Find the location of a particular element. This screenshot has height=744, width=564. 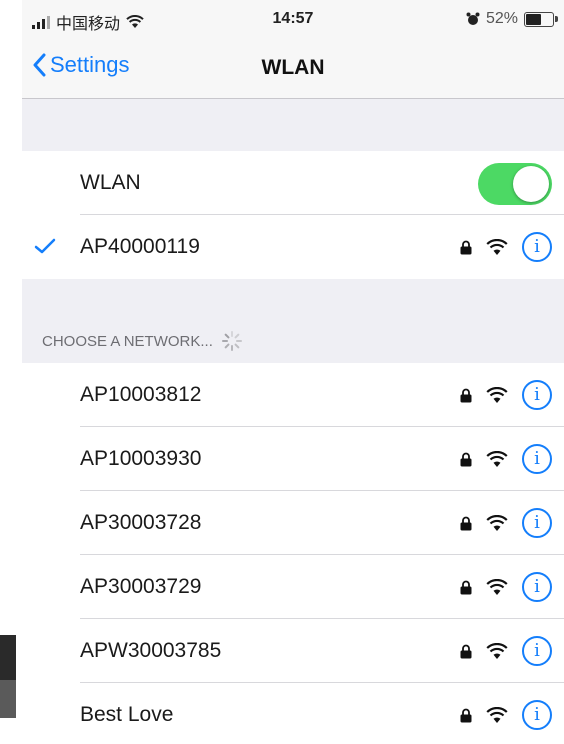

connected-network-row: AP40000119 i is located at coordinates (293, 247).